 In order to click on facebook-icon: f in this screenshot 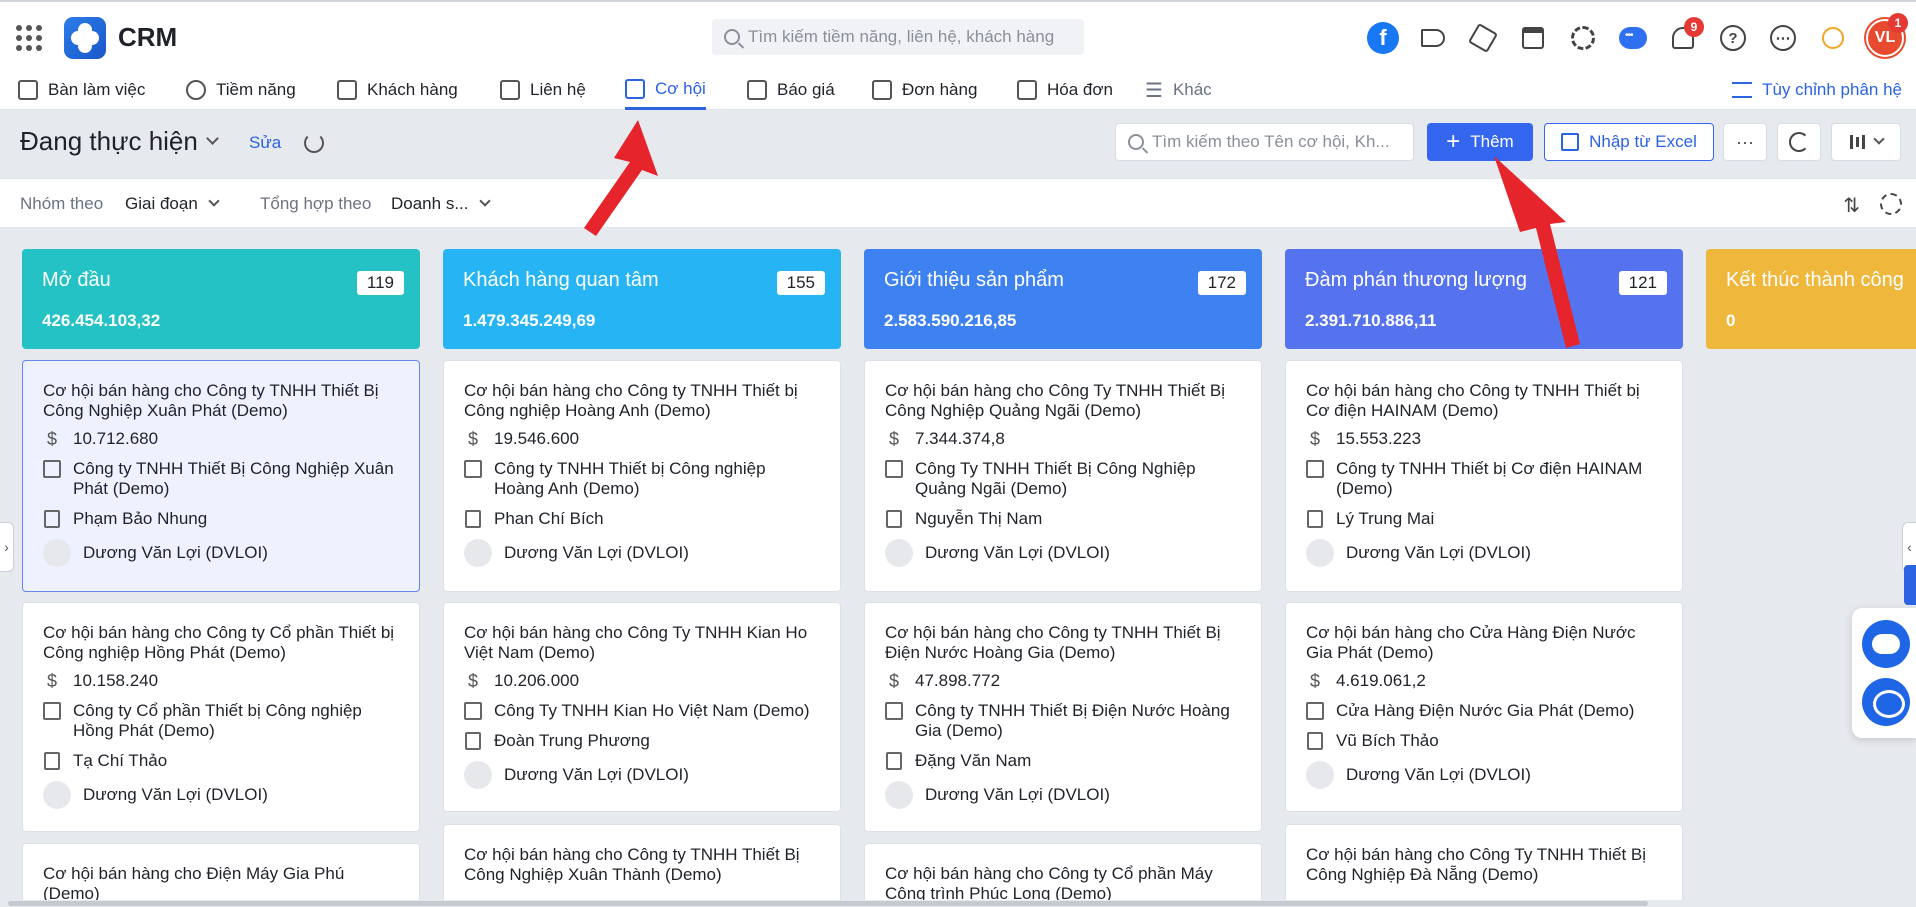, I will do `click(1383, 38)`.